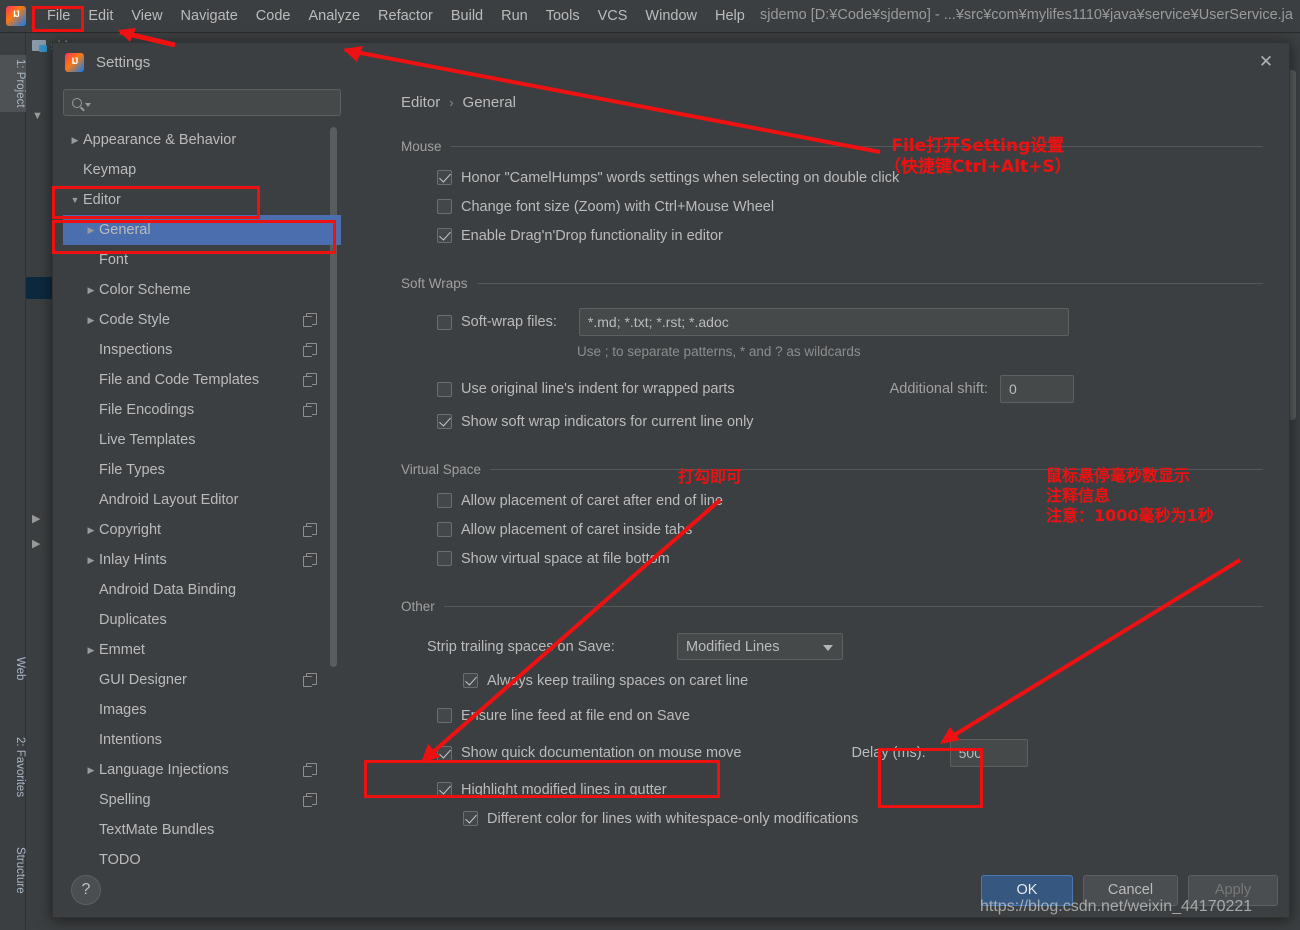  What do you see at coordinates (145, 290) in the screenshot?
I see `tree-item-label: Color Scheme` at bounding box center [145, 290].